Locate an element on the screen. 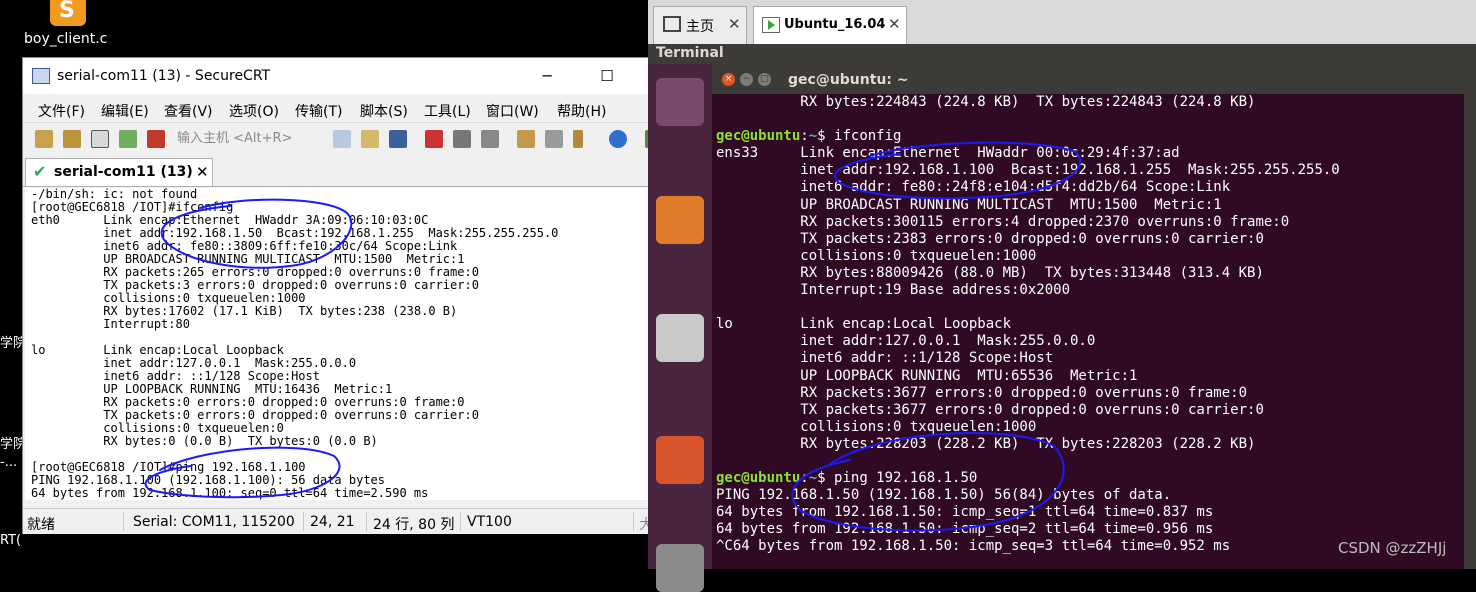 The image size is (1476, 592). tab-close-icon: ✕ is located at coordinates (202, 172).